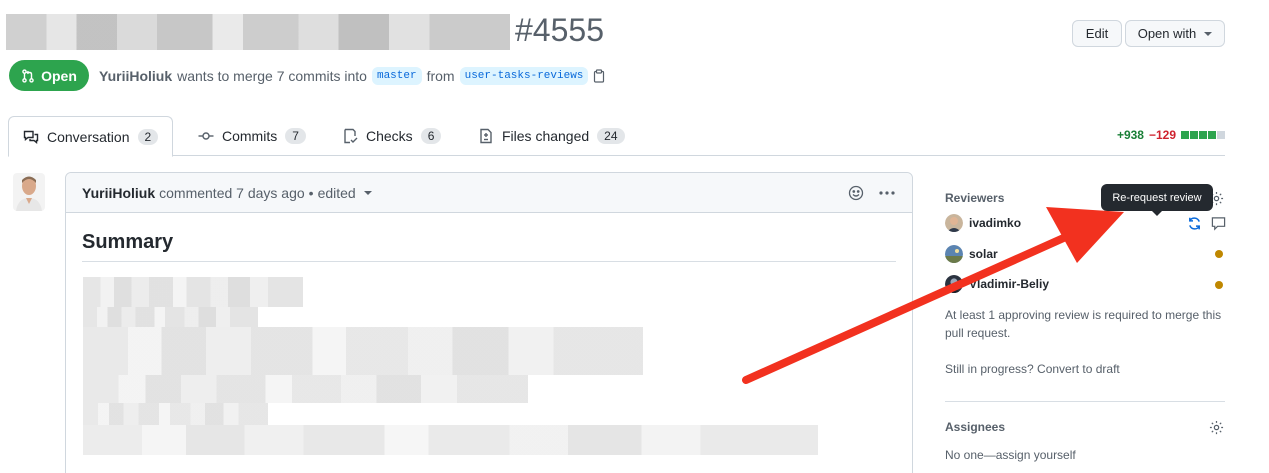 The width and height of the screenshot is (1269, 473). I want to click on gear-icon, so click(1216, 427).